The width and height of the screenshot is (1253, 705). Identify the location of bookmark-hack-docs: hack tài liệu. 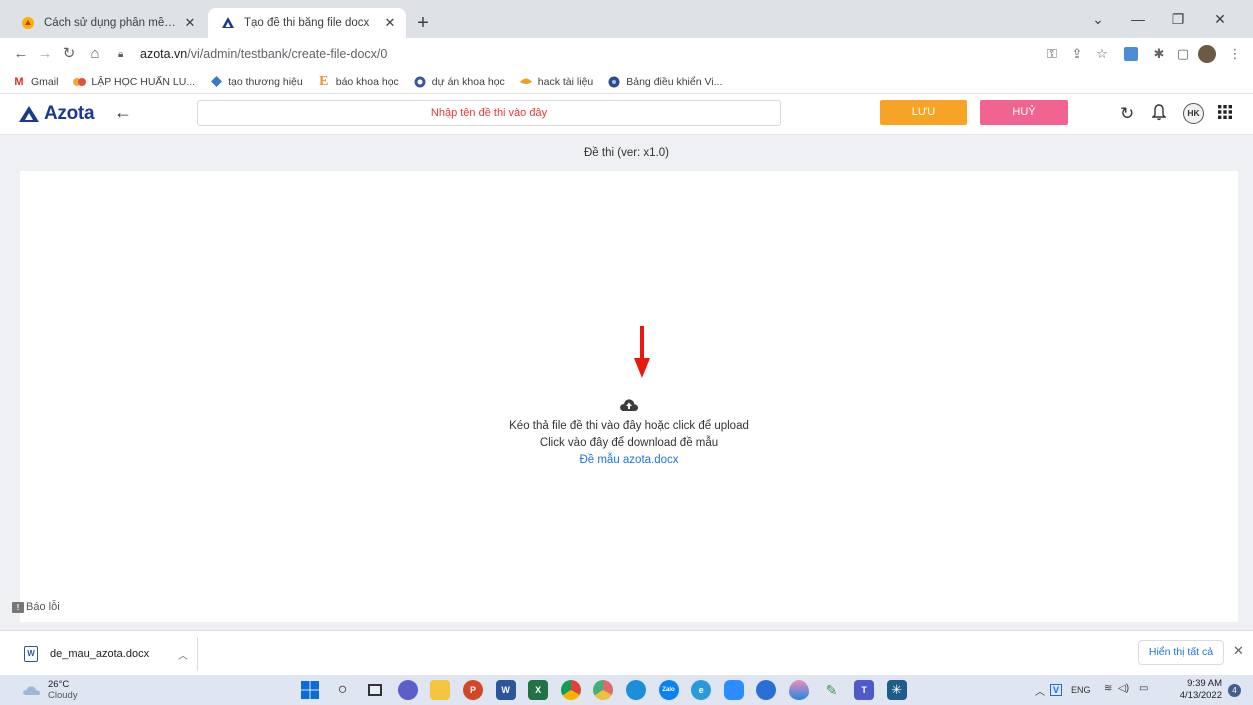
(556, 82).